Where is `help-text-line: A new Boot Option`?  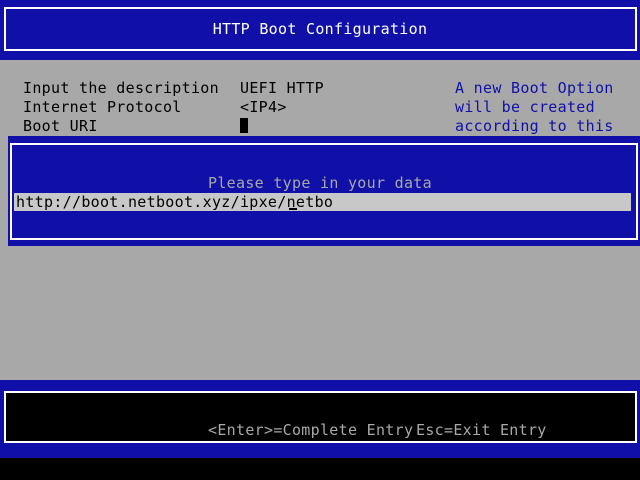
help-text-line: A new Boot Option is located at coordinates (534, 88).